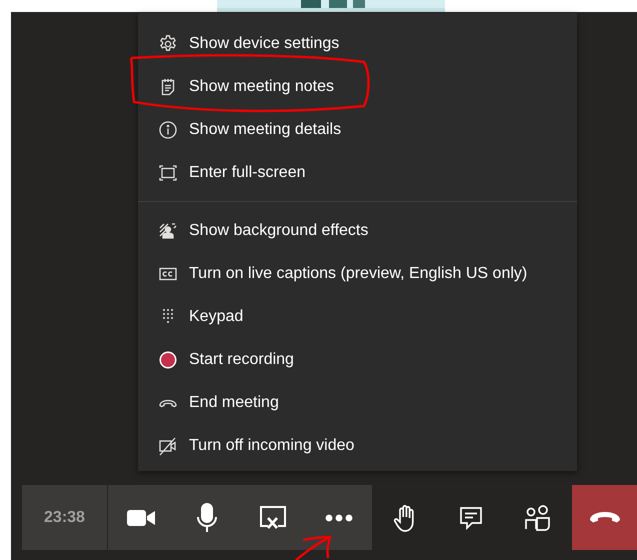 Image resolution: width=637 pixels, height=560 pixels. Describe the element at coordinates (216, 317) in the screenshot. I see `menu-item: Keypad` at that location.